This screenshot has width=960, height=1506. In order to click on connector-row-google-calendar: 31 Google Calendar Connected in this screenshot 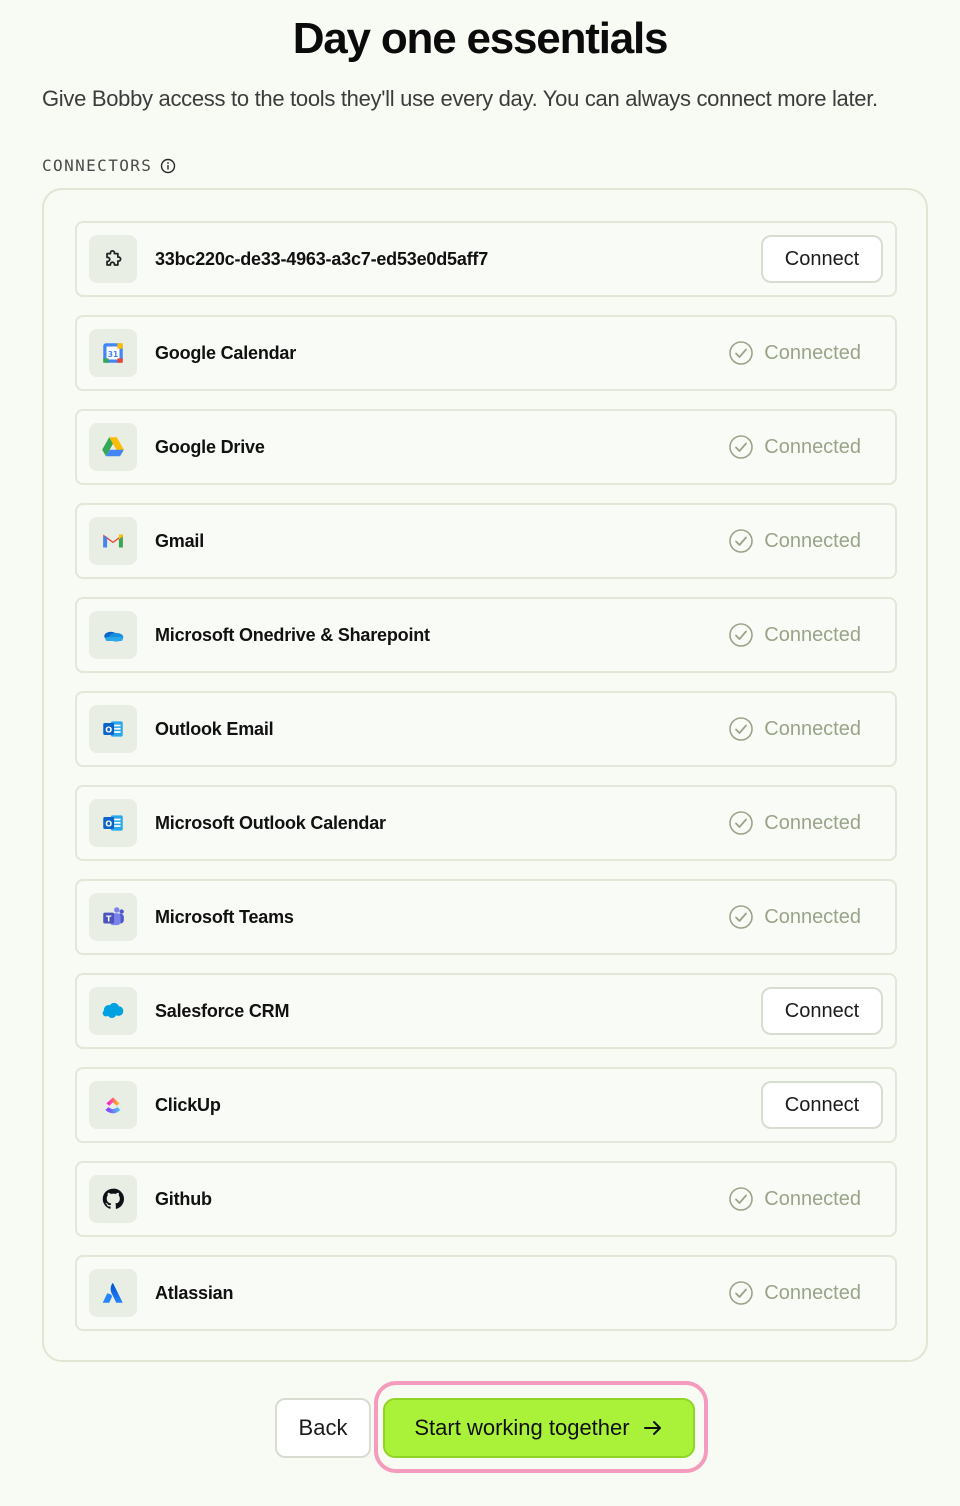, I will do `click(486, 353)`.